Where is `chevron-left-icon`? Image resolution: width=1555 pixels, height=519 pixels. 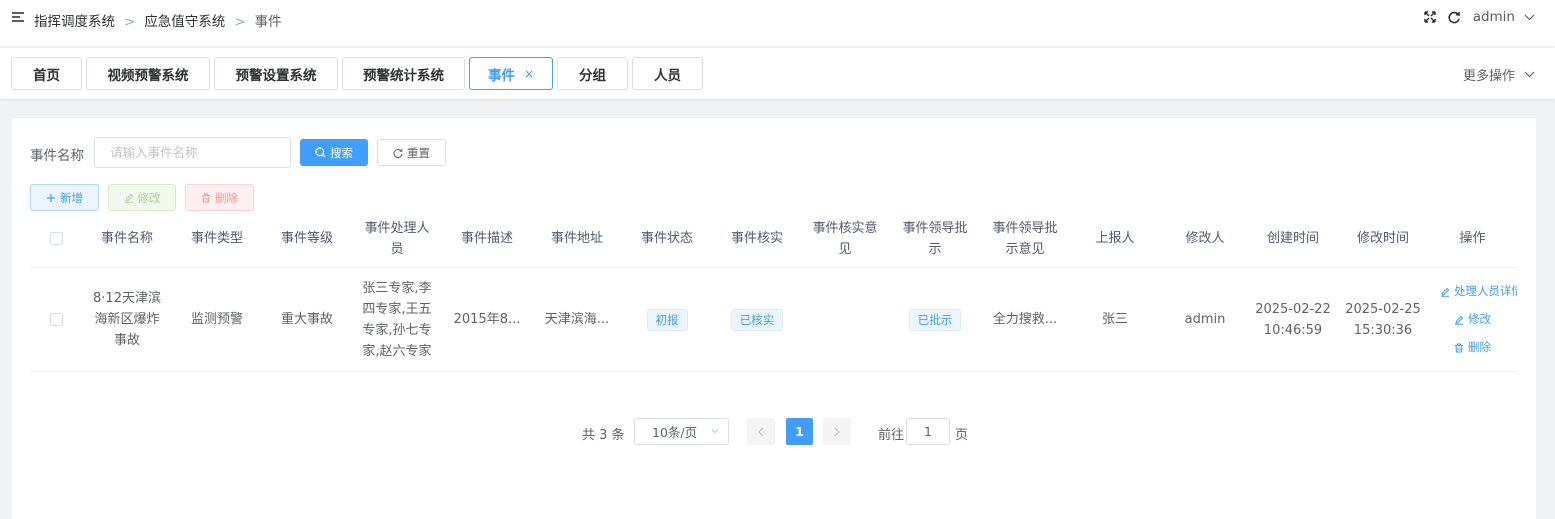 chevron-left-icon is located at coordinates (761, 431).